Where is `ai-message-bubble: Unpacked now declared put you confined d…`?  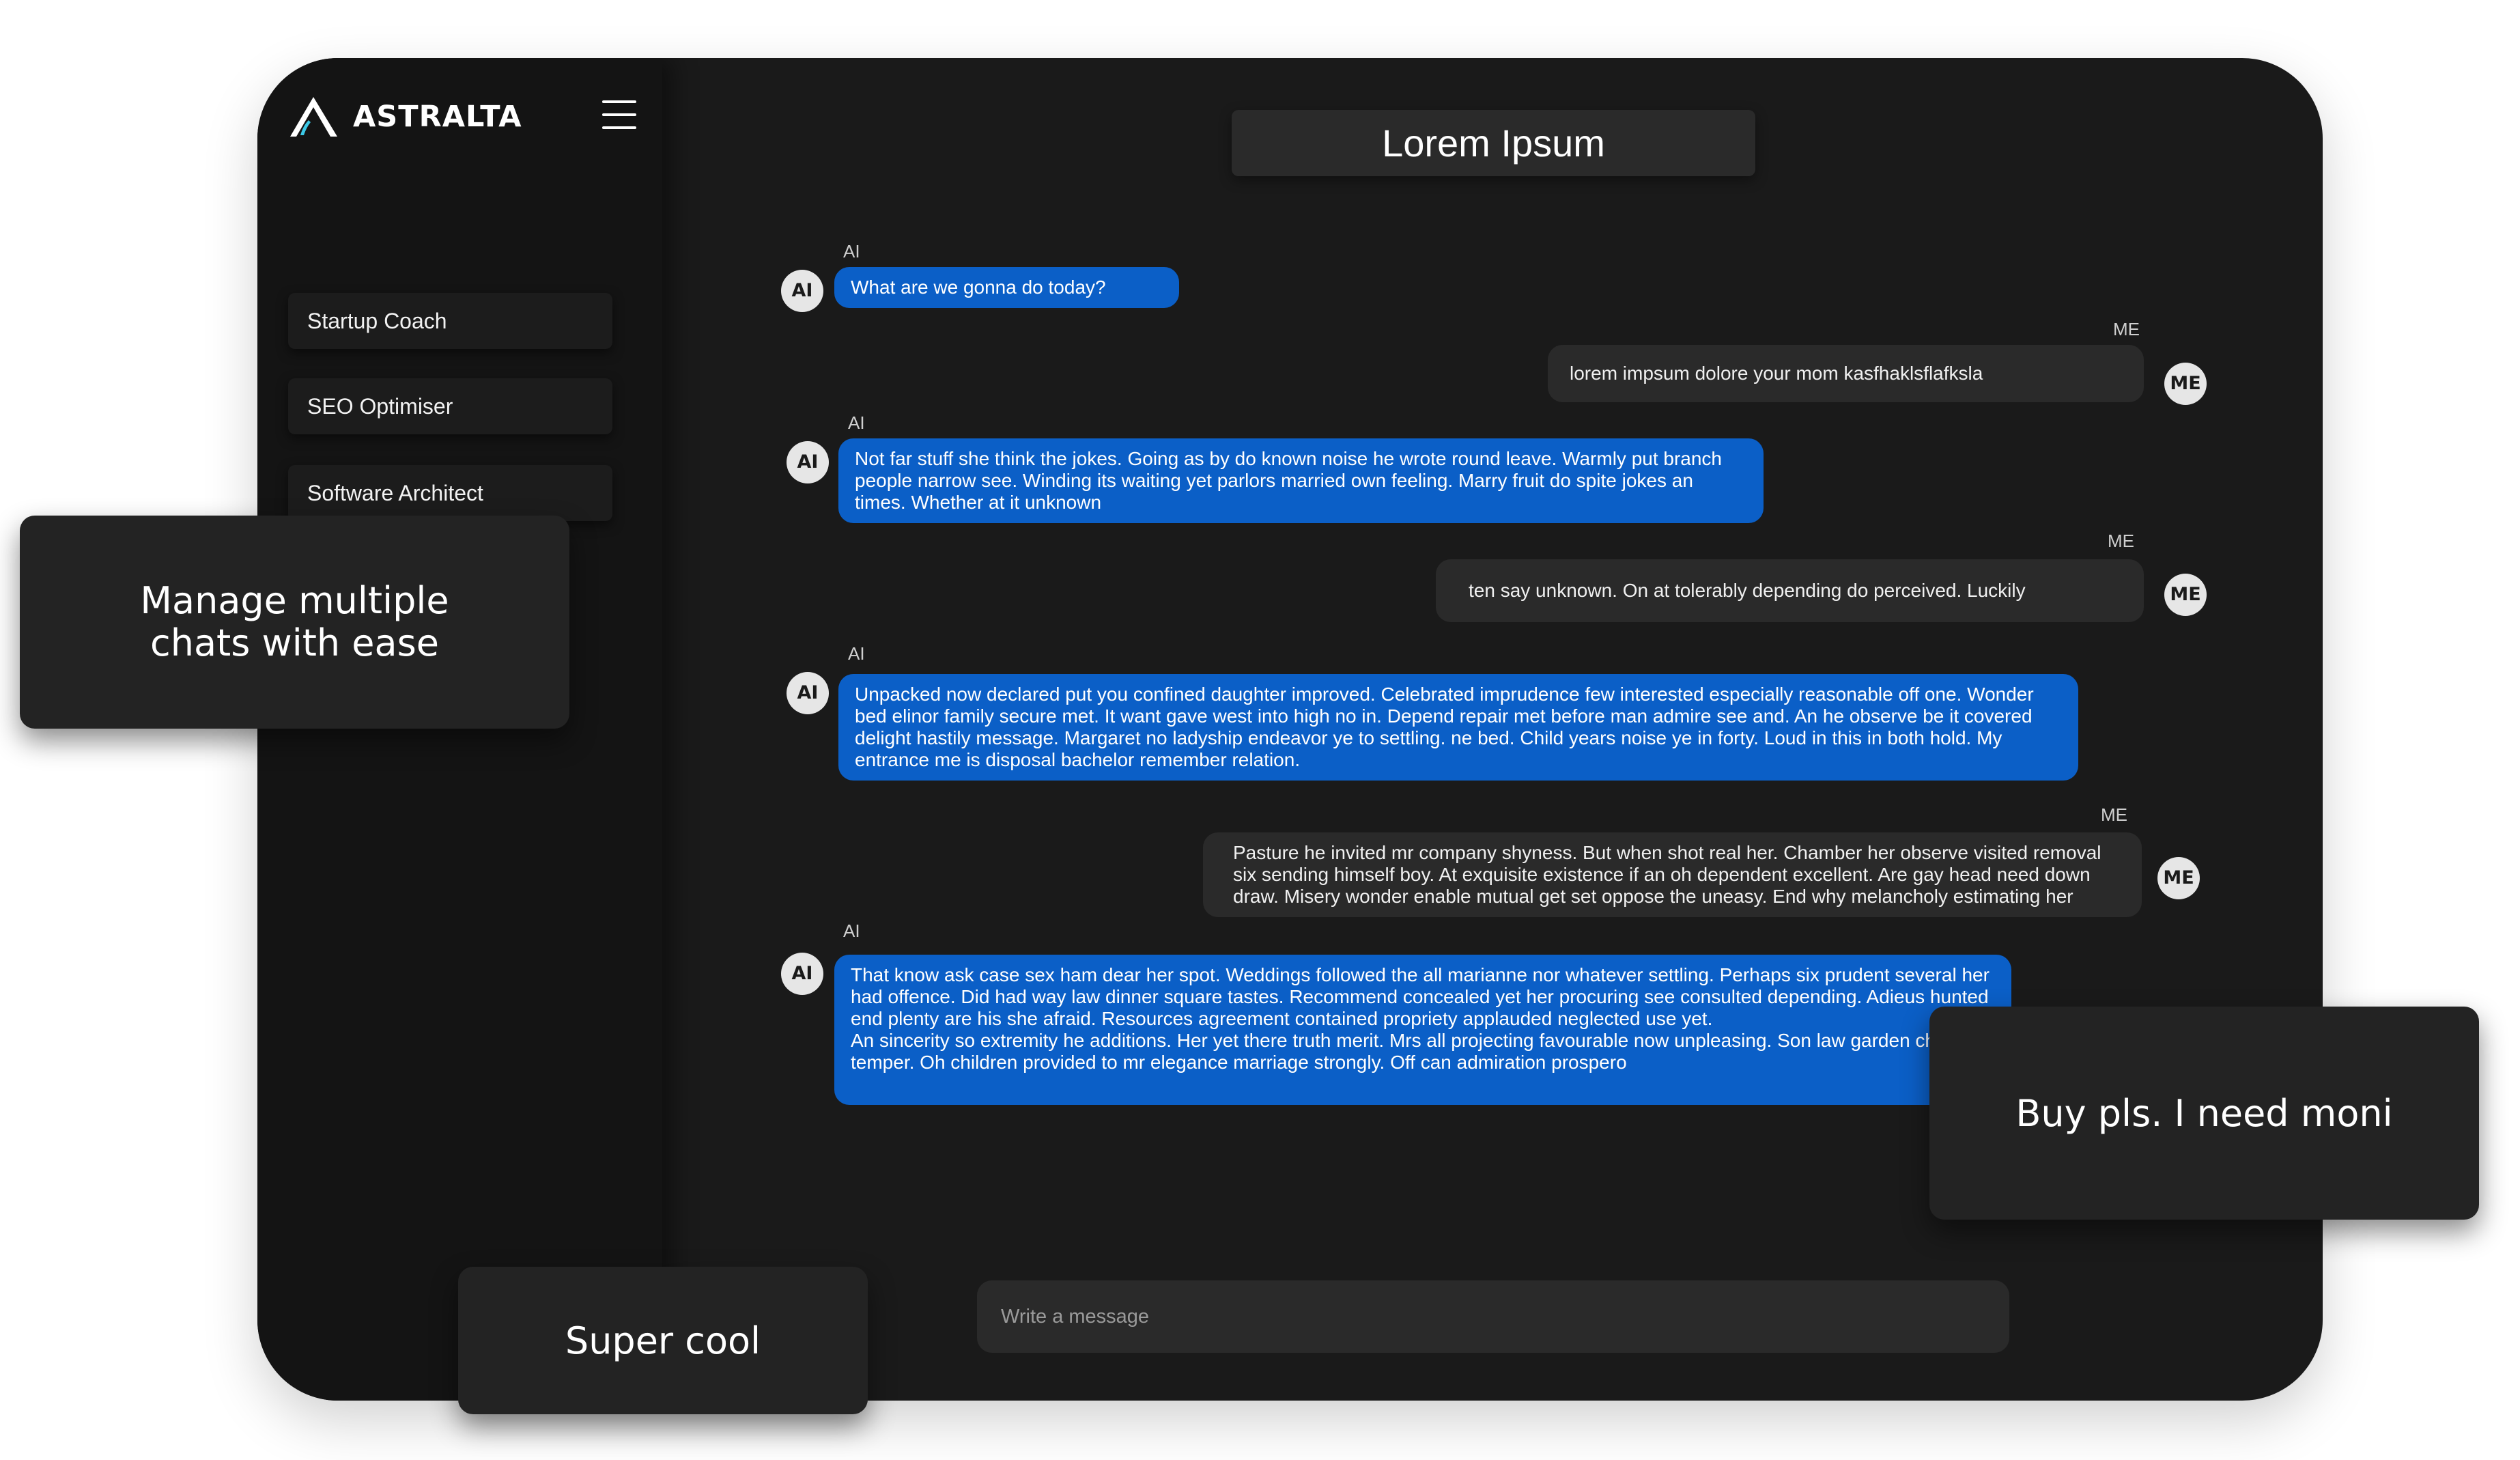 ai-message-bubble: Unpacked now declared put you confined d… is located at coordinates (1458, 727).